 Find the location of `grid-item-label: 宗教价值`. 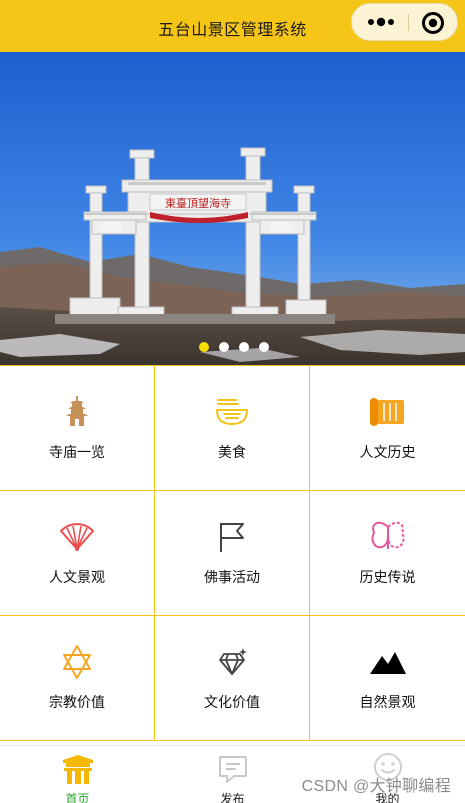

grid-item-label: 宗教价值 is located at coordinates (77, 702).